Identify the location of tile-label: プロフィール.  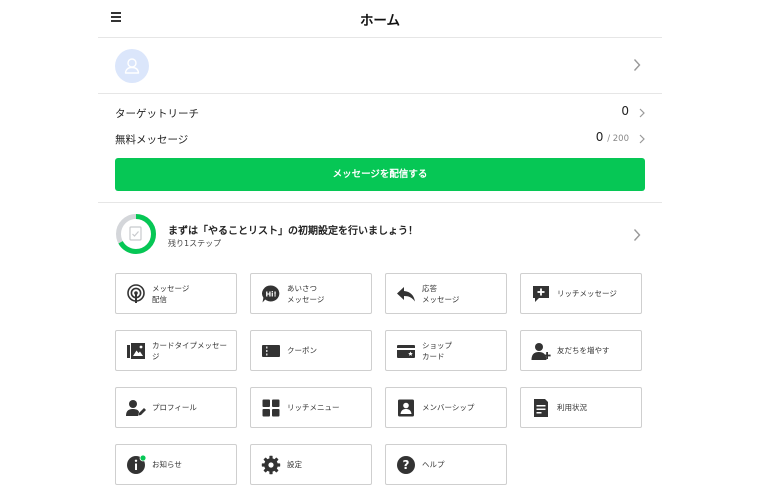
(174, 407).